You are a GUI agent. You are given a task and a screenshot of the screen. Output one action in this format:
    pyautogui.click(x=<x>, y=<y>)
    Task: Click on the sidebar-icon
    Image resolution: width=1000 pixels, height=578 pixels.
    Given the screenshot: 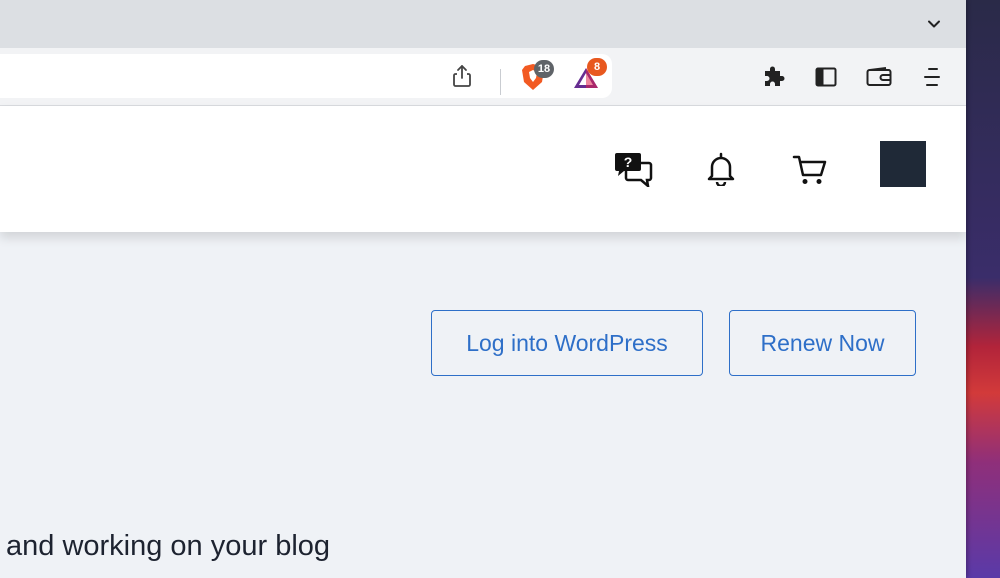 What is the action you would take?
    pyautogui.click(x=826, y=77)
    